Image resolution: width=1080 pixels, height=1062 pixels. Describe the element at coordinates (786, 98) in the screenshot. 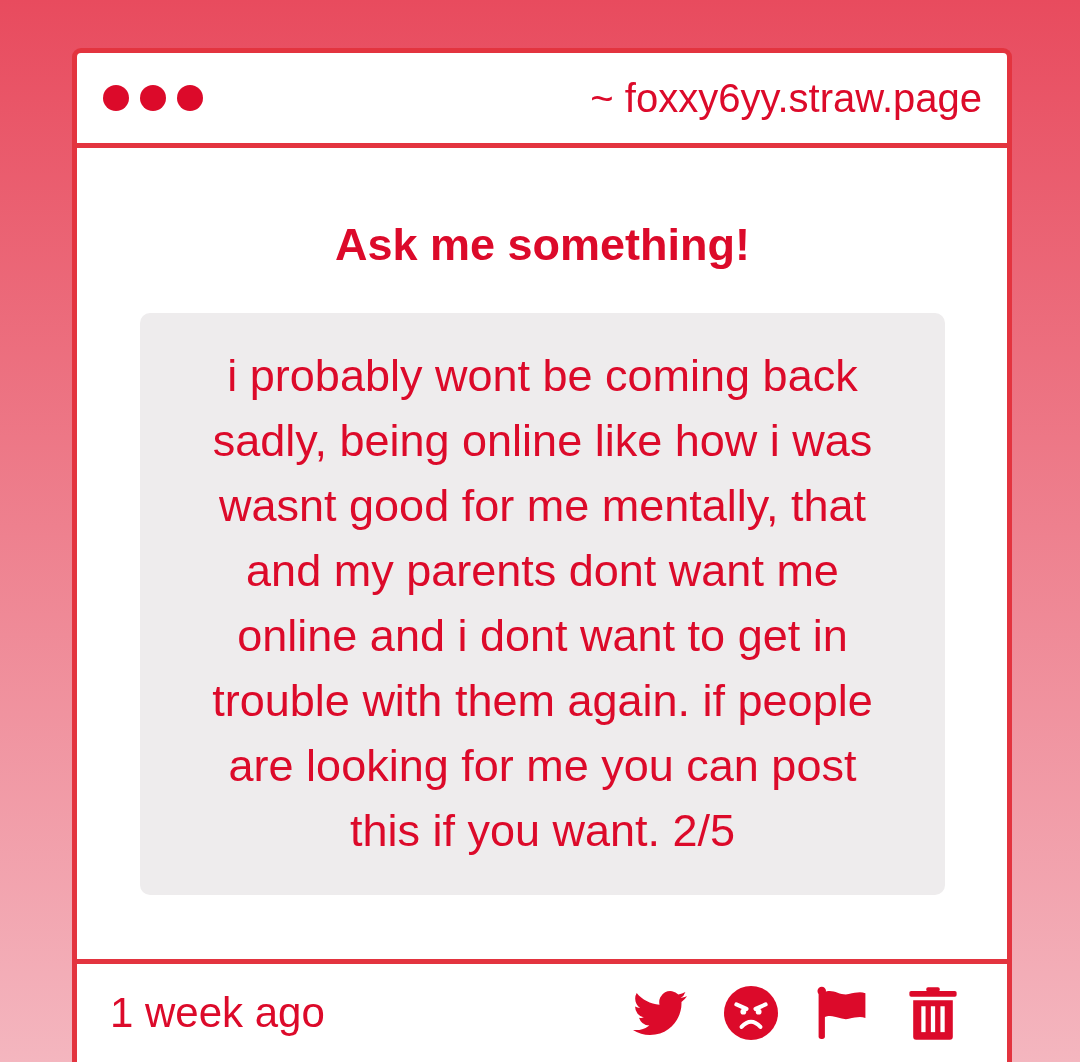

I see `page-address: ~ foxxy6yy.straw.page` at that location.